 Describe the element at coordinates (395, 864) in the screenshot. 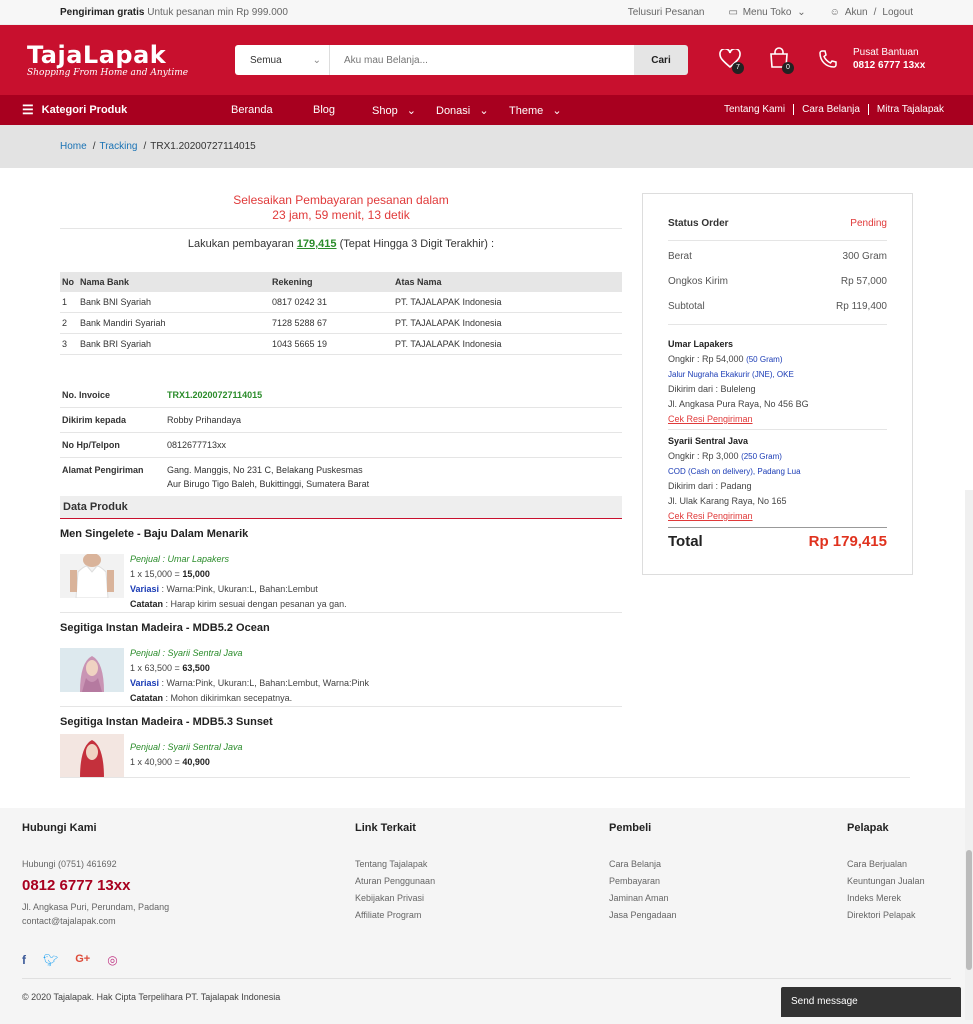

I see `footer-link: Tentang Tajalapak` at that location.